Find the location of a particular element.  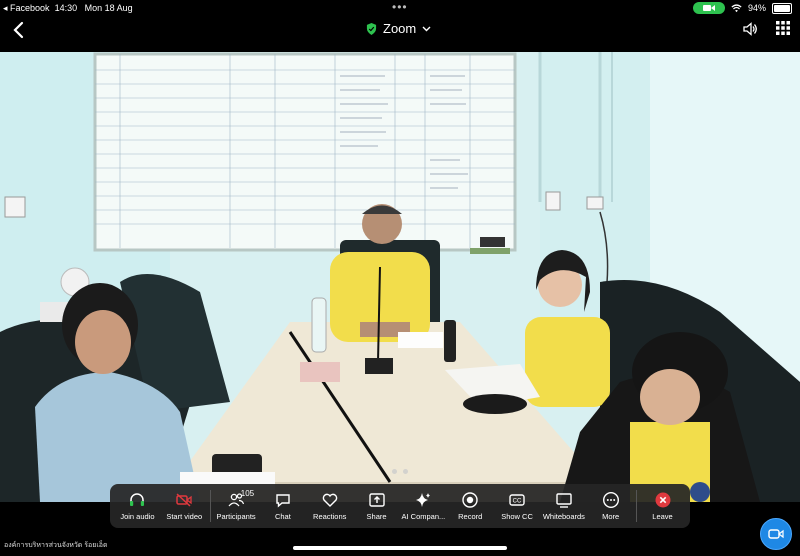

status-bar: ◂ Facebook 14:30 Mon 18 Aug ••• 94% is located at coordinates (400, 8).